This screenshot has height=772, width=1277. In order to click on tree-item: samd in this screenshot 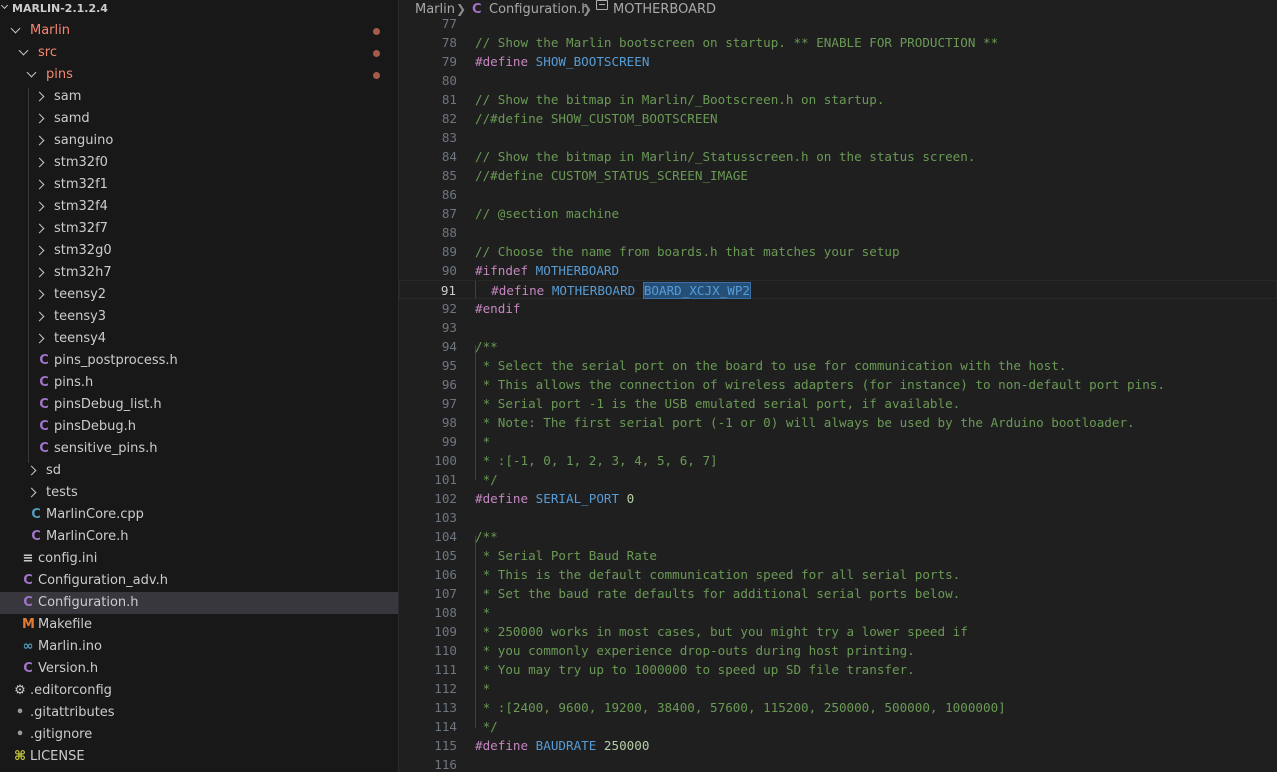, I will do `click(199, 119)`.